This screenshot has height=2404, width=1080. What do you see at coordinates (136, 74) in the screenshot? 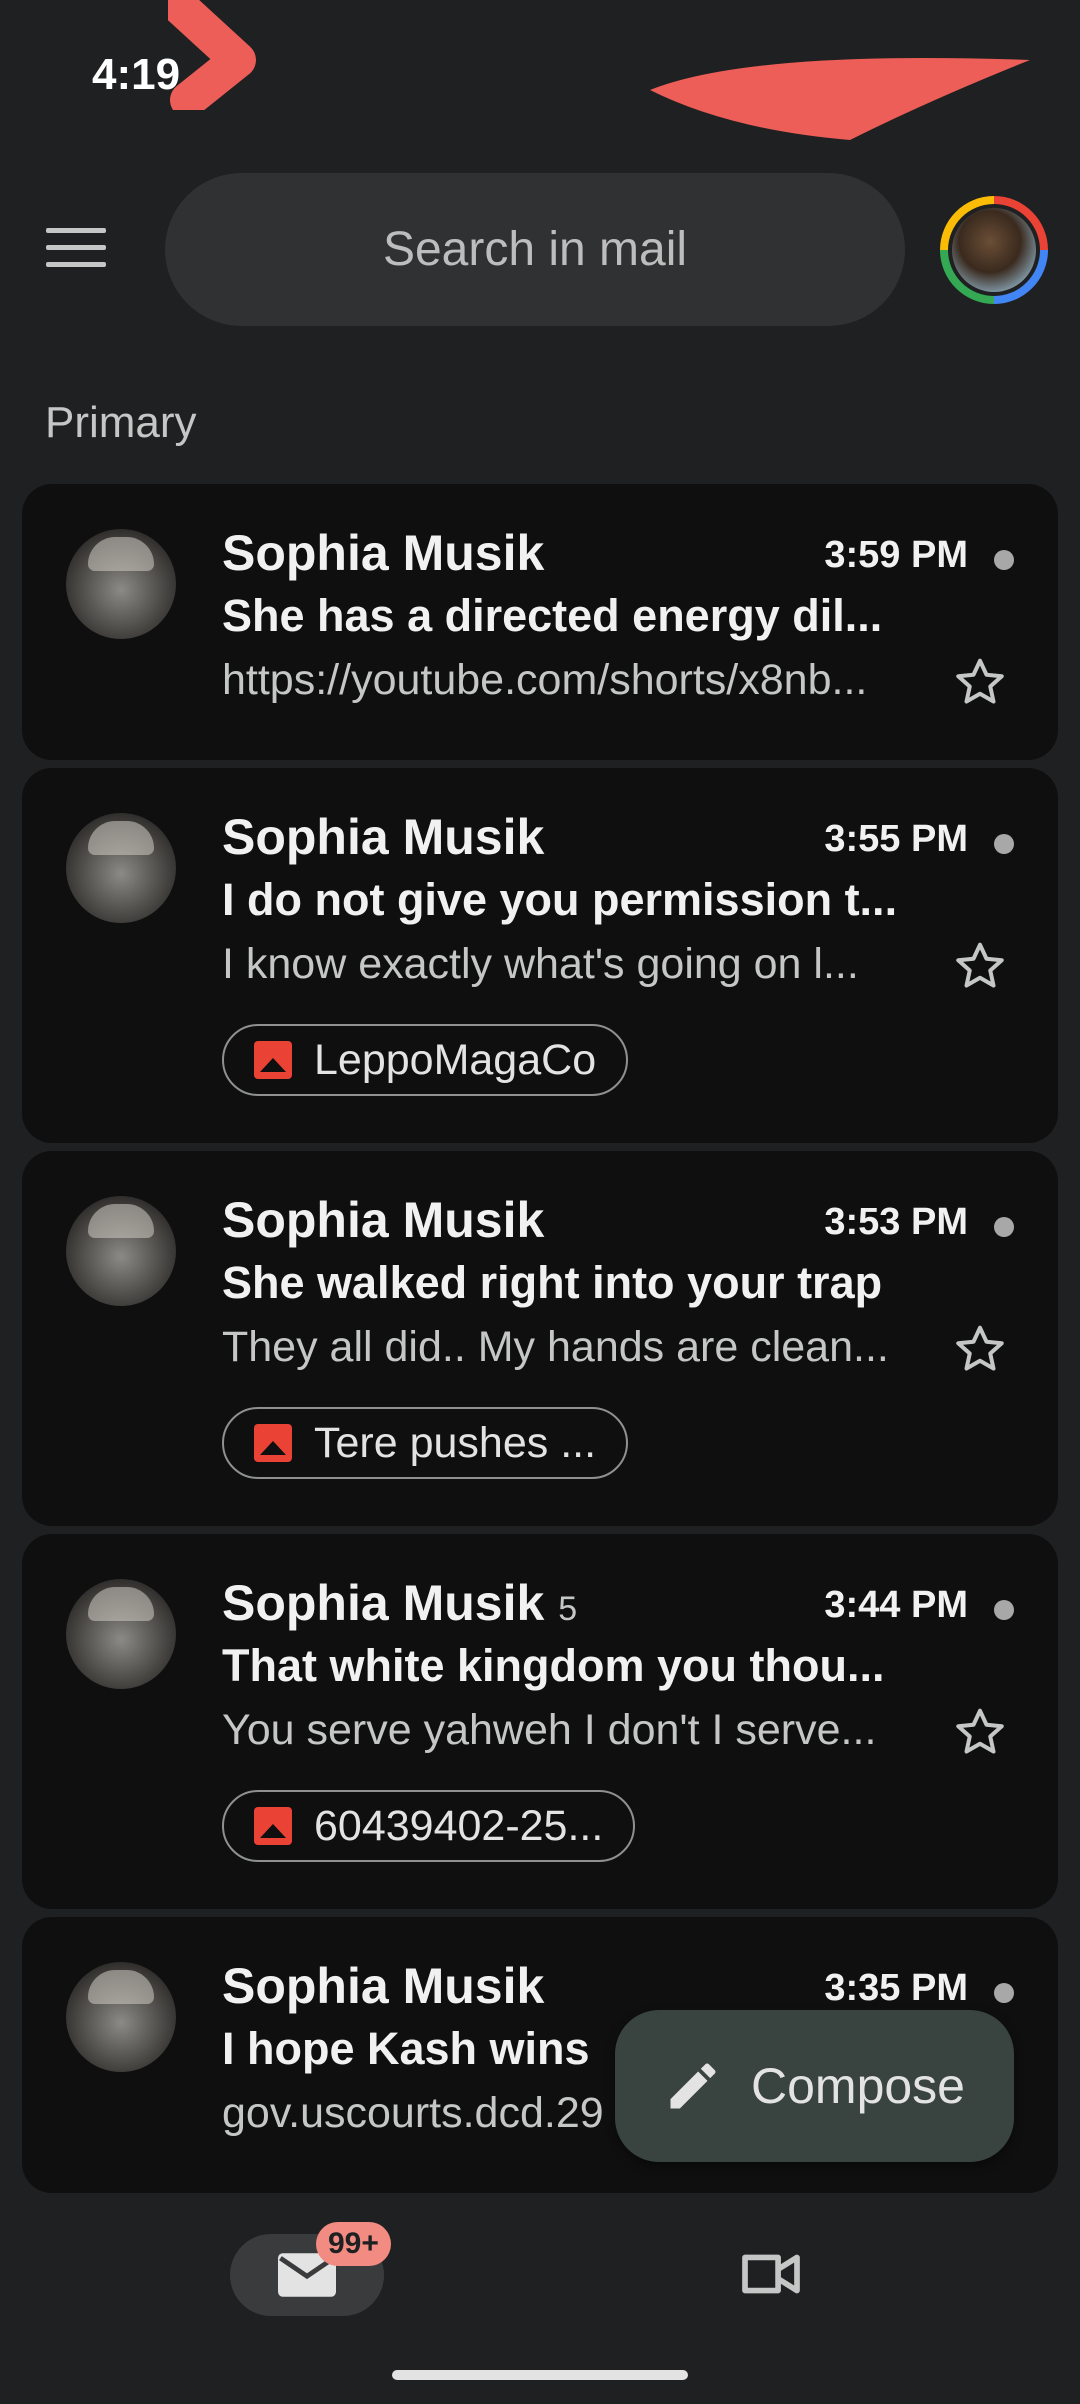
I see `status-time: 4:19` at bounding box center [136, 74].